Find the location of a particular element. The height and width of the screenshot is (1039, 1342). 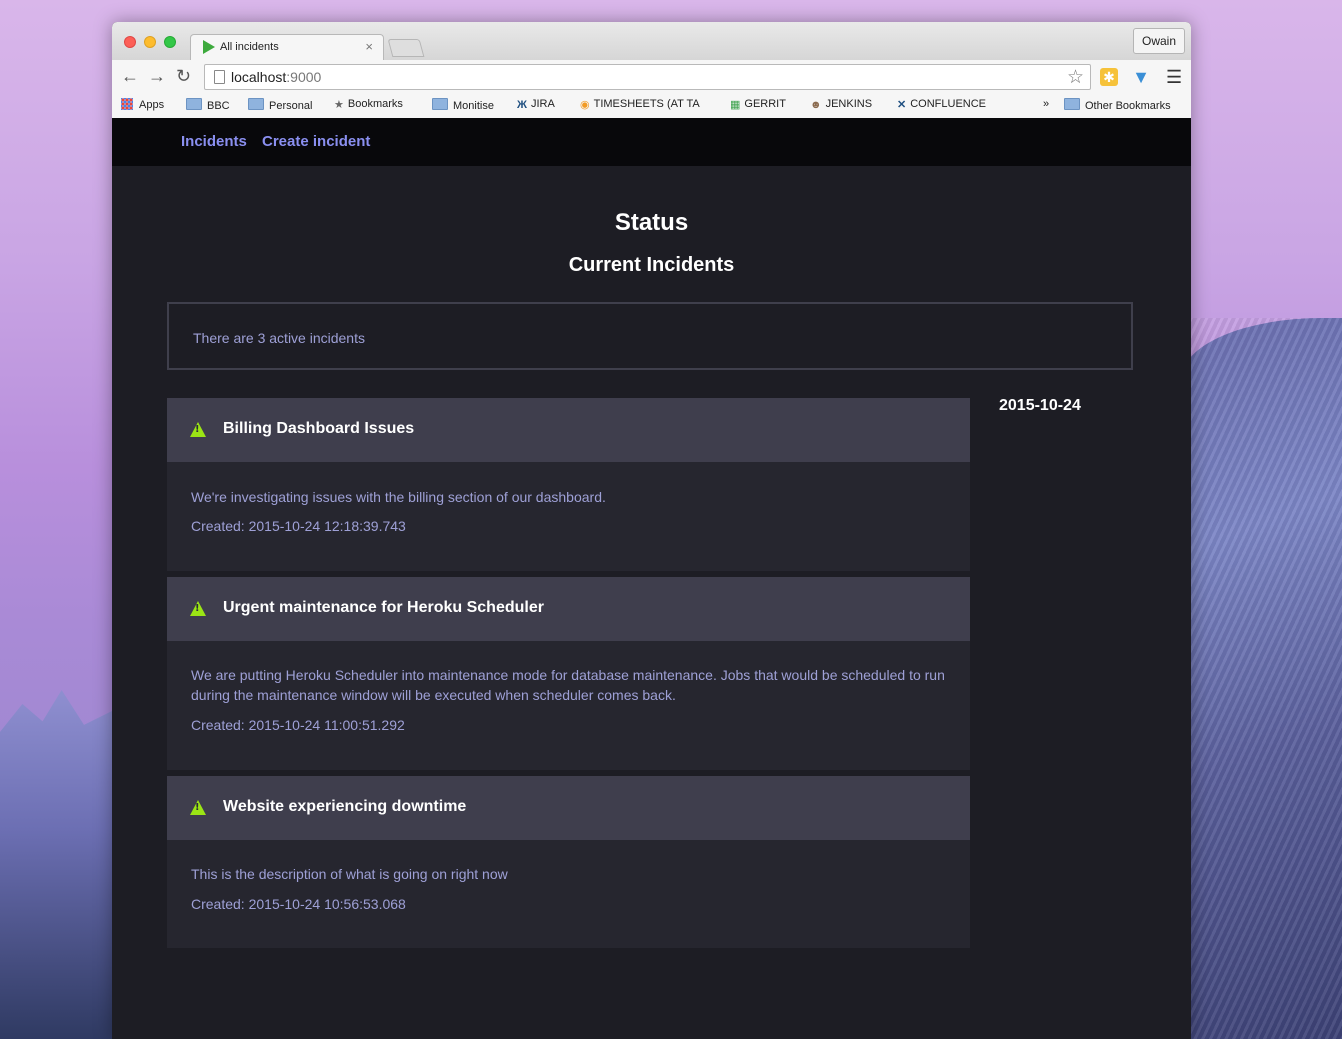

star-icon: ★ is located at coordinates (339, 105).